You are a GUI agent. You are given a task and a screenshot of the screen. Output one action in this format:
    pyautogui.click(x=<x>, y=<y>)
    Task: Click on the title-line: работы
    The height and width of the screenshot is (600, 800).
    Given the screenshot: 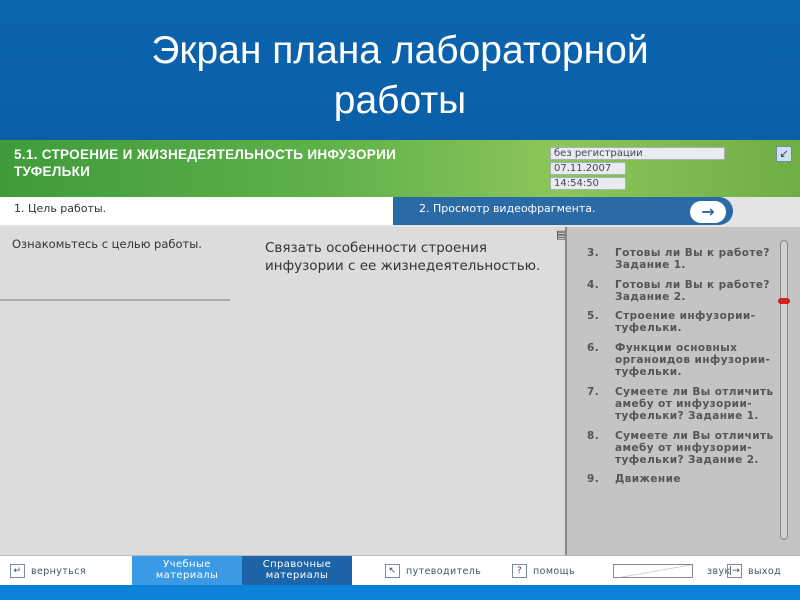 What is the action you would take?
    pyautogui.click(x=400, y=100)
    